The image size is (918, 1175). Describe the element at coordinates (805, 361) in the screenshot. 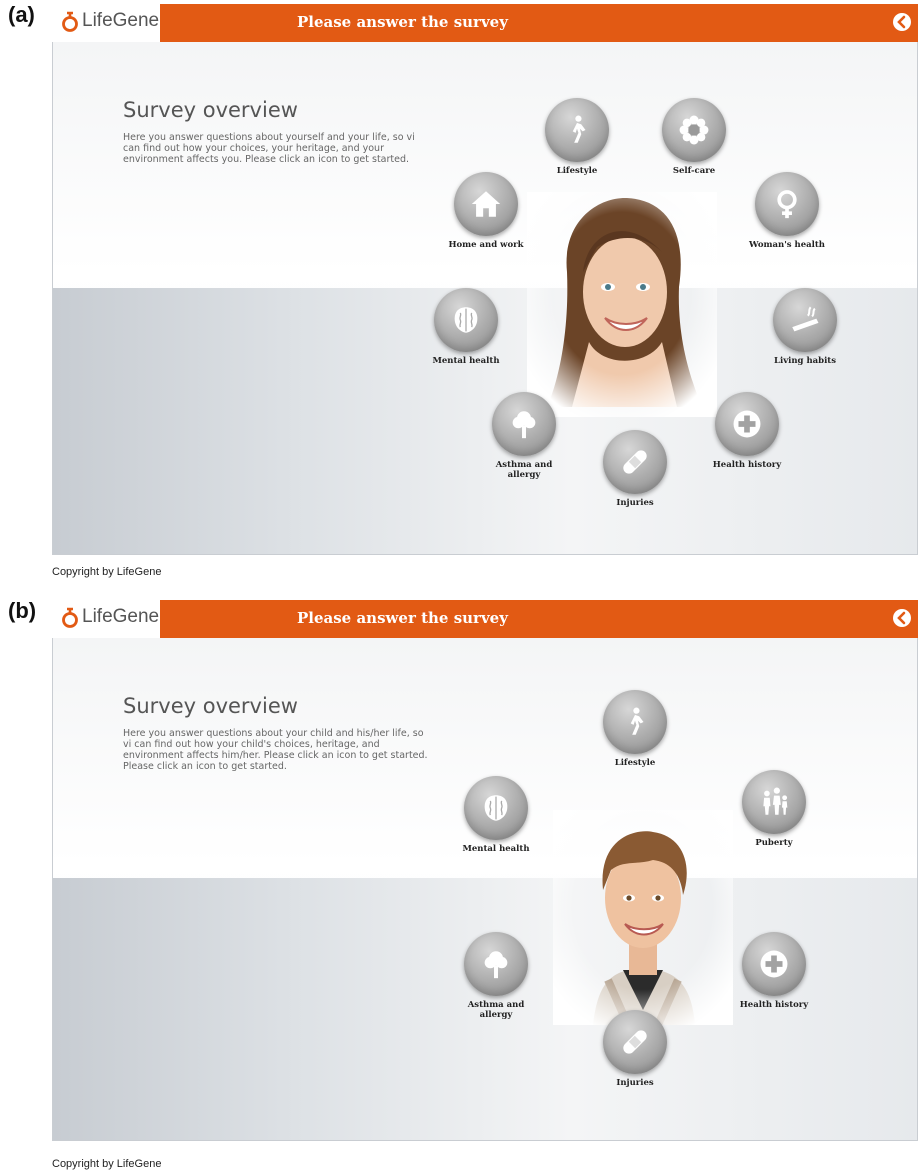

I see `living-habits-label: Living habits` at that location.